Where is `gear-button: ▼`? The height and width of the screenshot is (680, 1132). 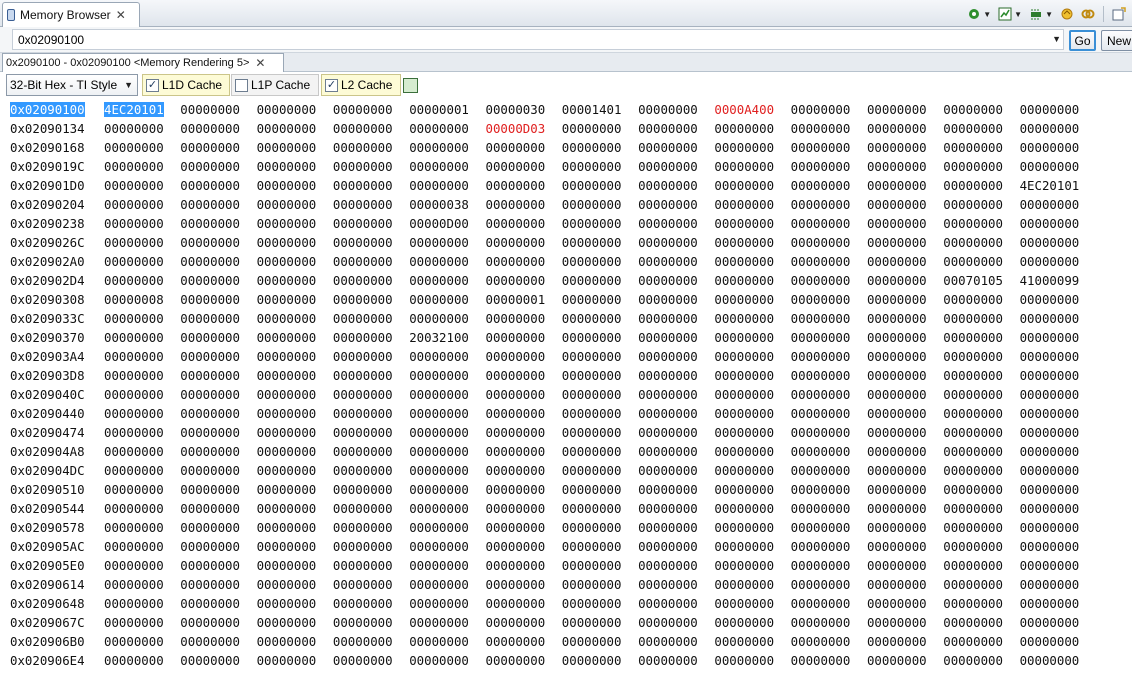
gear-button: ▼ is located at coordinates (979, 14).